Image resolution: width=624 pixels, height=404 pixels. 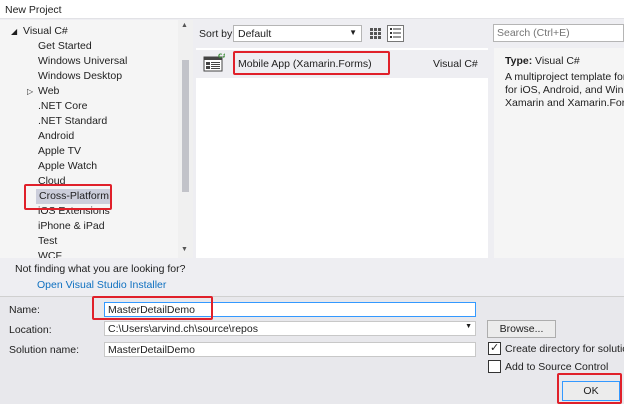 I want to click on svg-text: C#, so click(x=221, y=56).